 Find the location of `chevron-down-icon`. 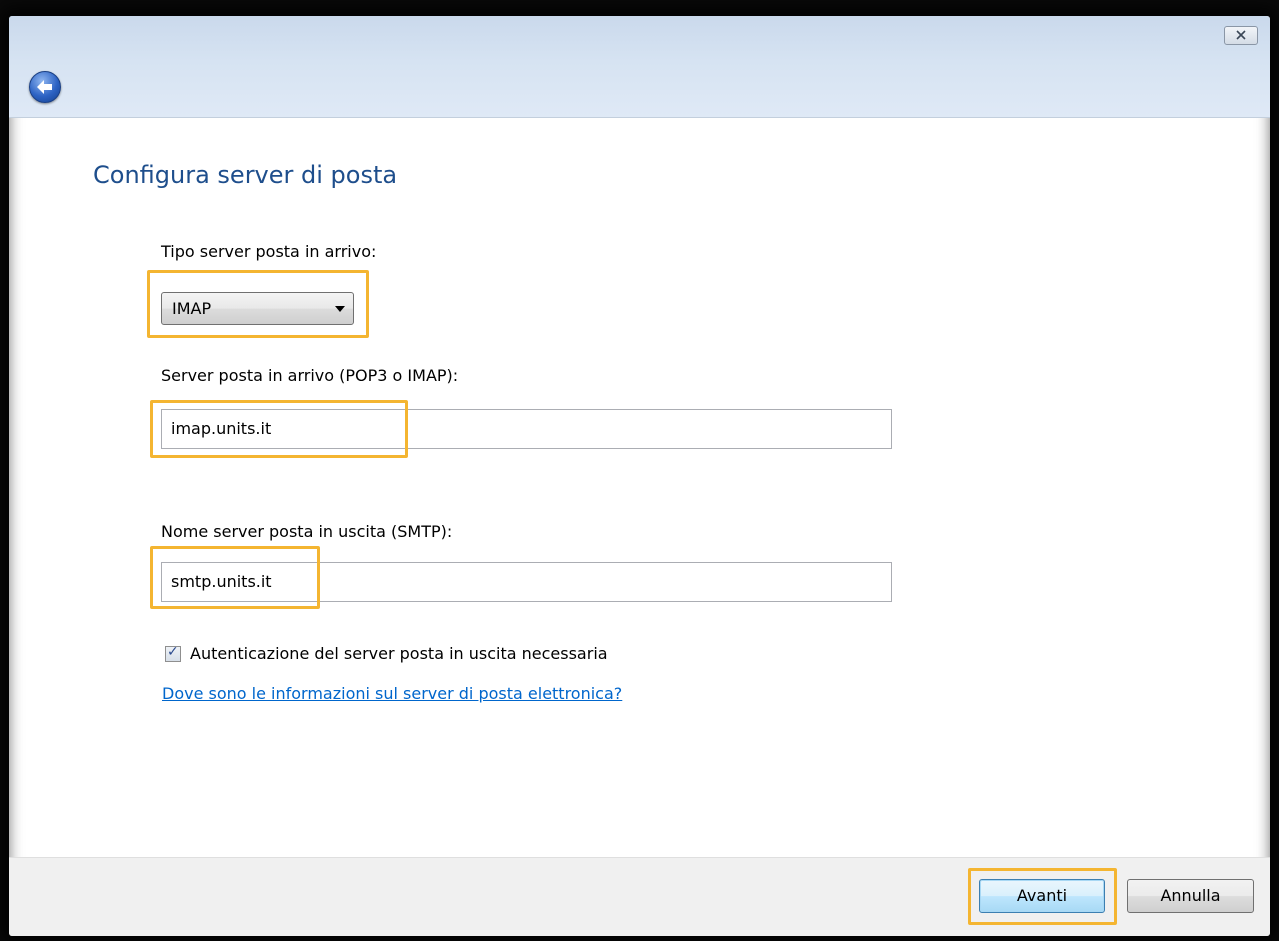

chevron-down-icon is located at coordinates (340, 309).